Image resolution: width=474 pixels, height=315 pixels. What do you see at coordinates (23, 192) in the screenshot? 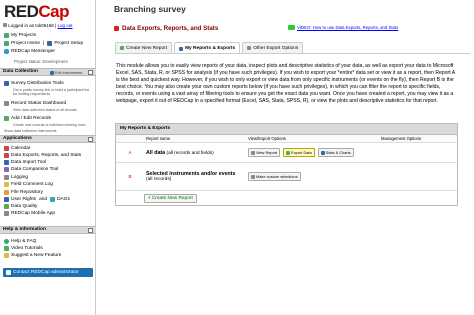
I see `app-file-repository: File Repository` at bounding box center [23, 192].